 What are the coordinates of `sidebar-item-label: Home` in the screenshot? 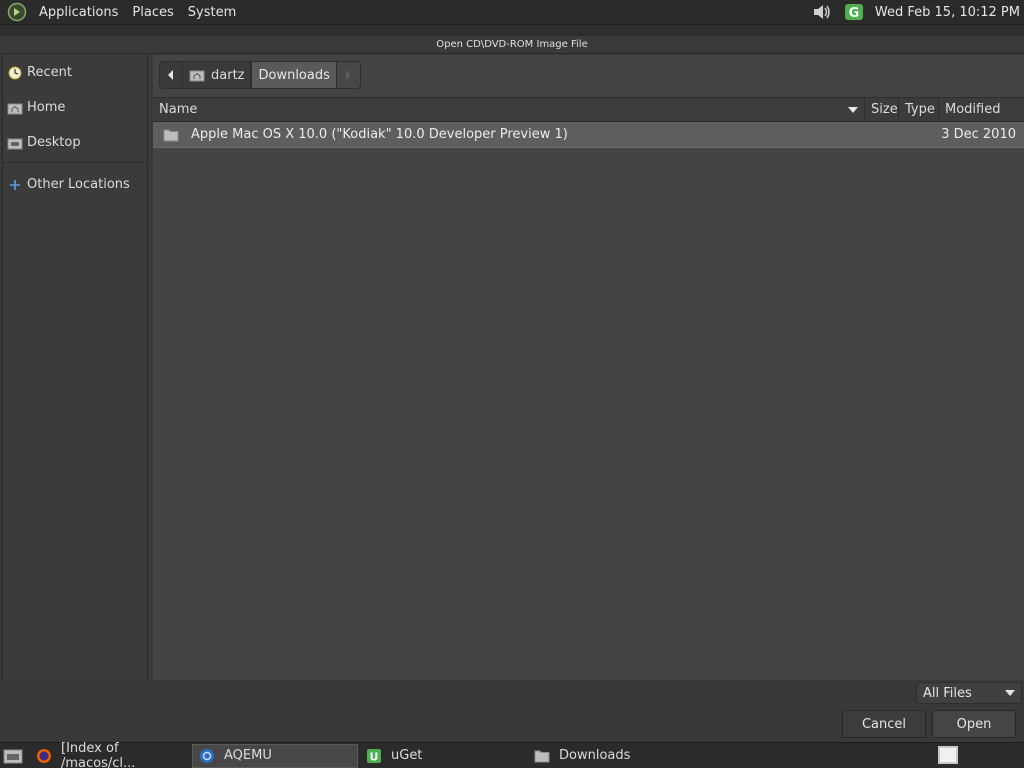 It's located at (46, 107).